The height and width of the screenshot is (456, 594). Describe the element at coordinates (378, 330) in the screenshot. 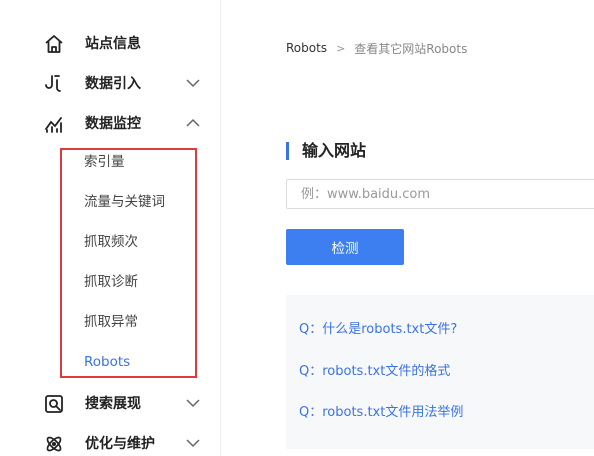

I see `faq-link-what-is-robots: Q：什么是robots.txt文件?` at that location.